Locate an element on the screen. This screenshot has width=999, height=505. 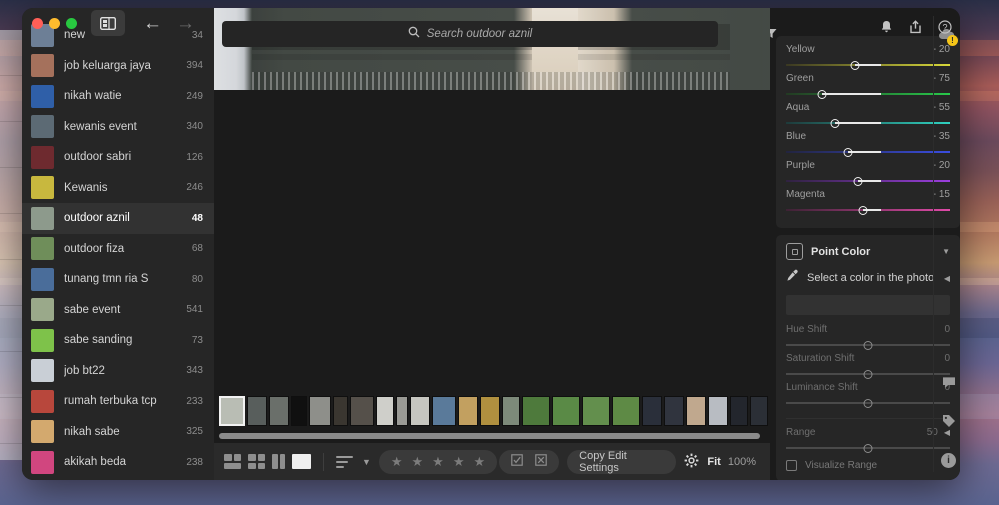
album-row: outdoor aznil 48 is located at coordinates (118, 218).